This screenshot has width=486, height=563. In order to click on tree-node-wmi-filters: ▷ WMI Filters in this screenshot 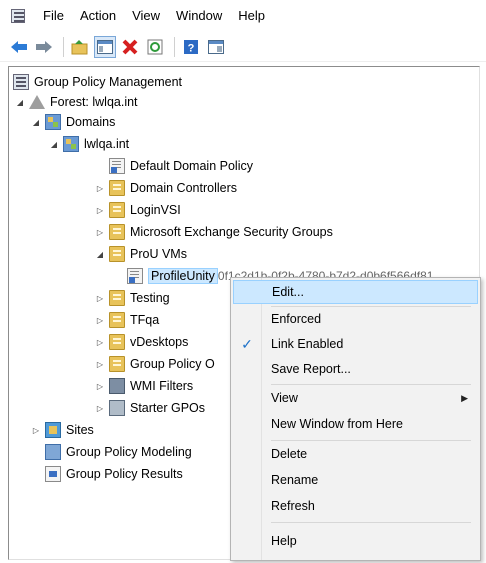, I will do `click(144, 386)`.